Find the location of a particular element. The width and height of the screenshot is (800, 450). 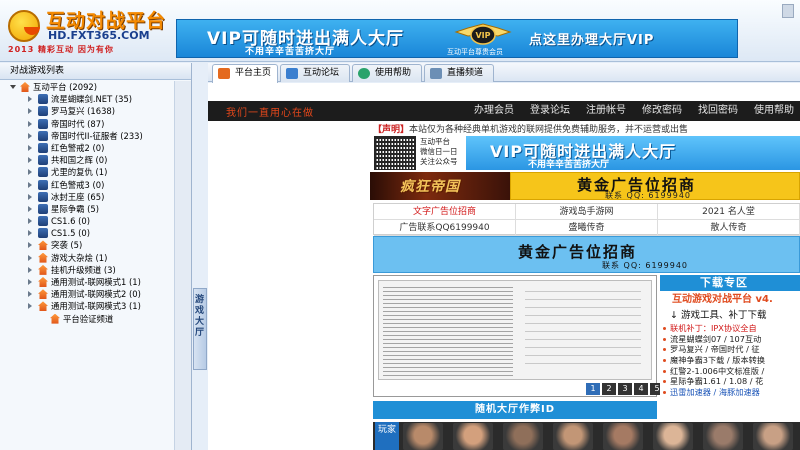

tree-item: CS1.6 (0) is located at coordinates (87, 221).